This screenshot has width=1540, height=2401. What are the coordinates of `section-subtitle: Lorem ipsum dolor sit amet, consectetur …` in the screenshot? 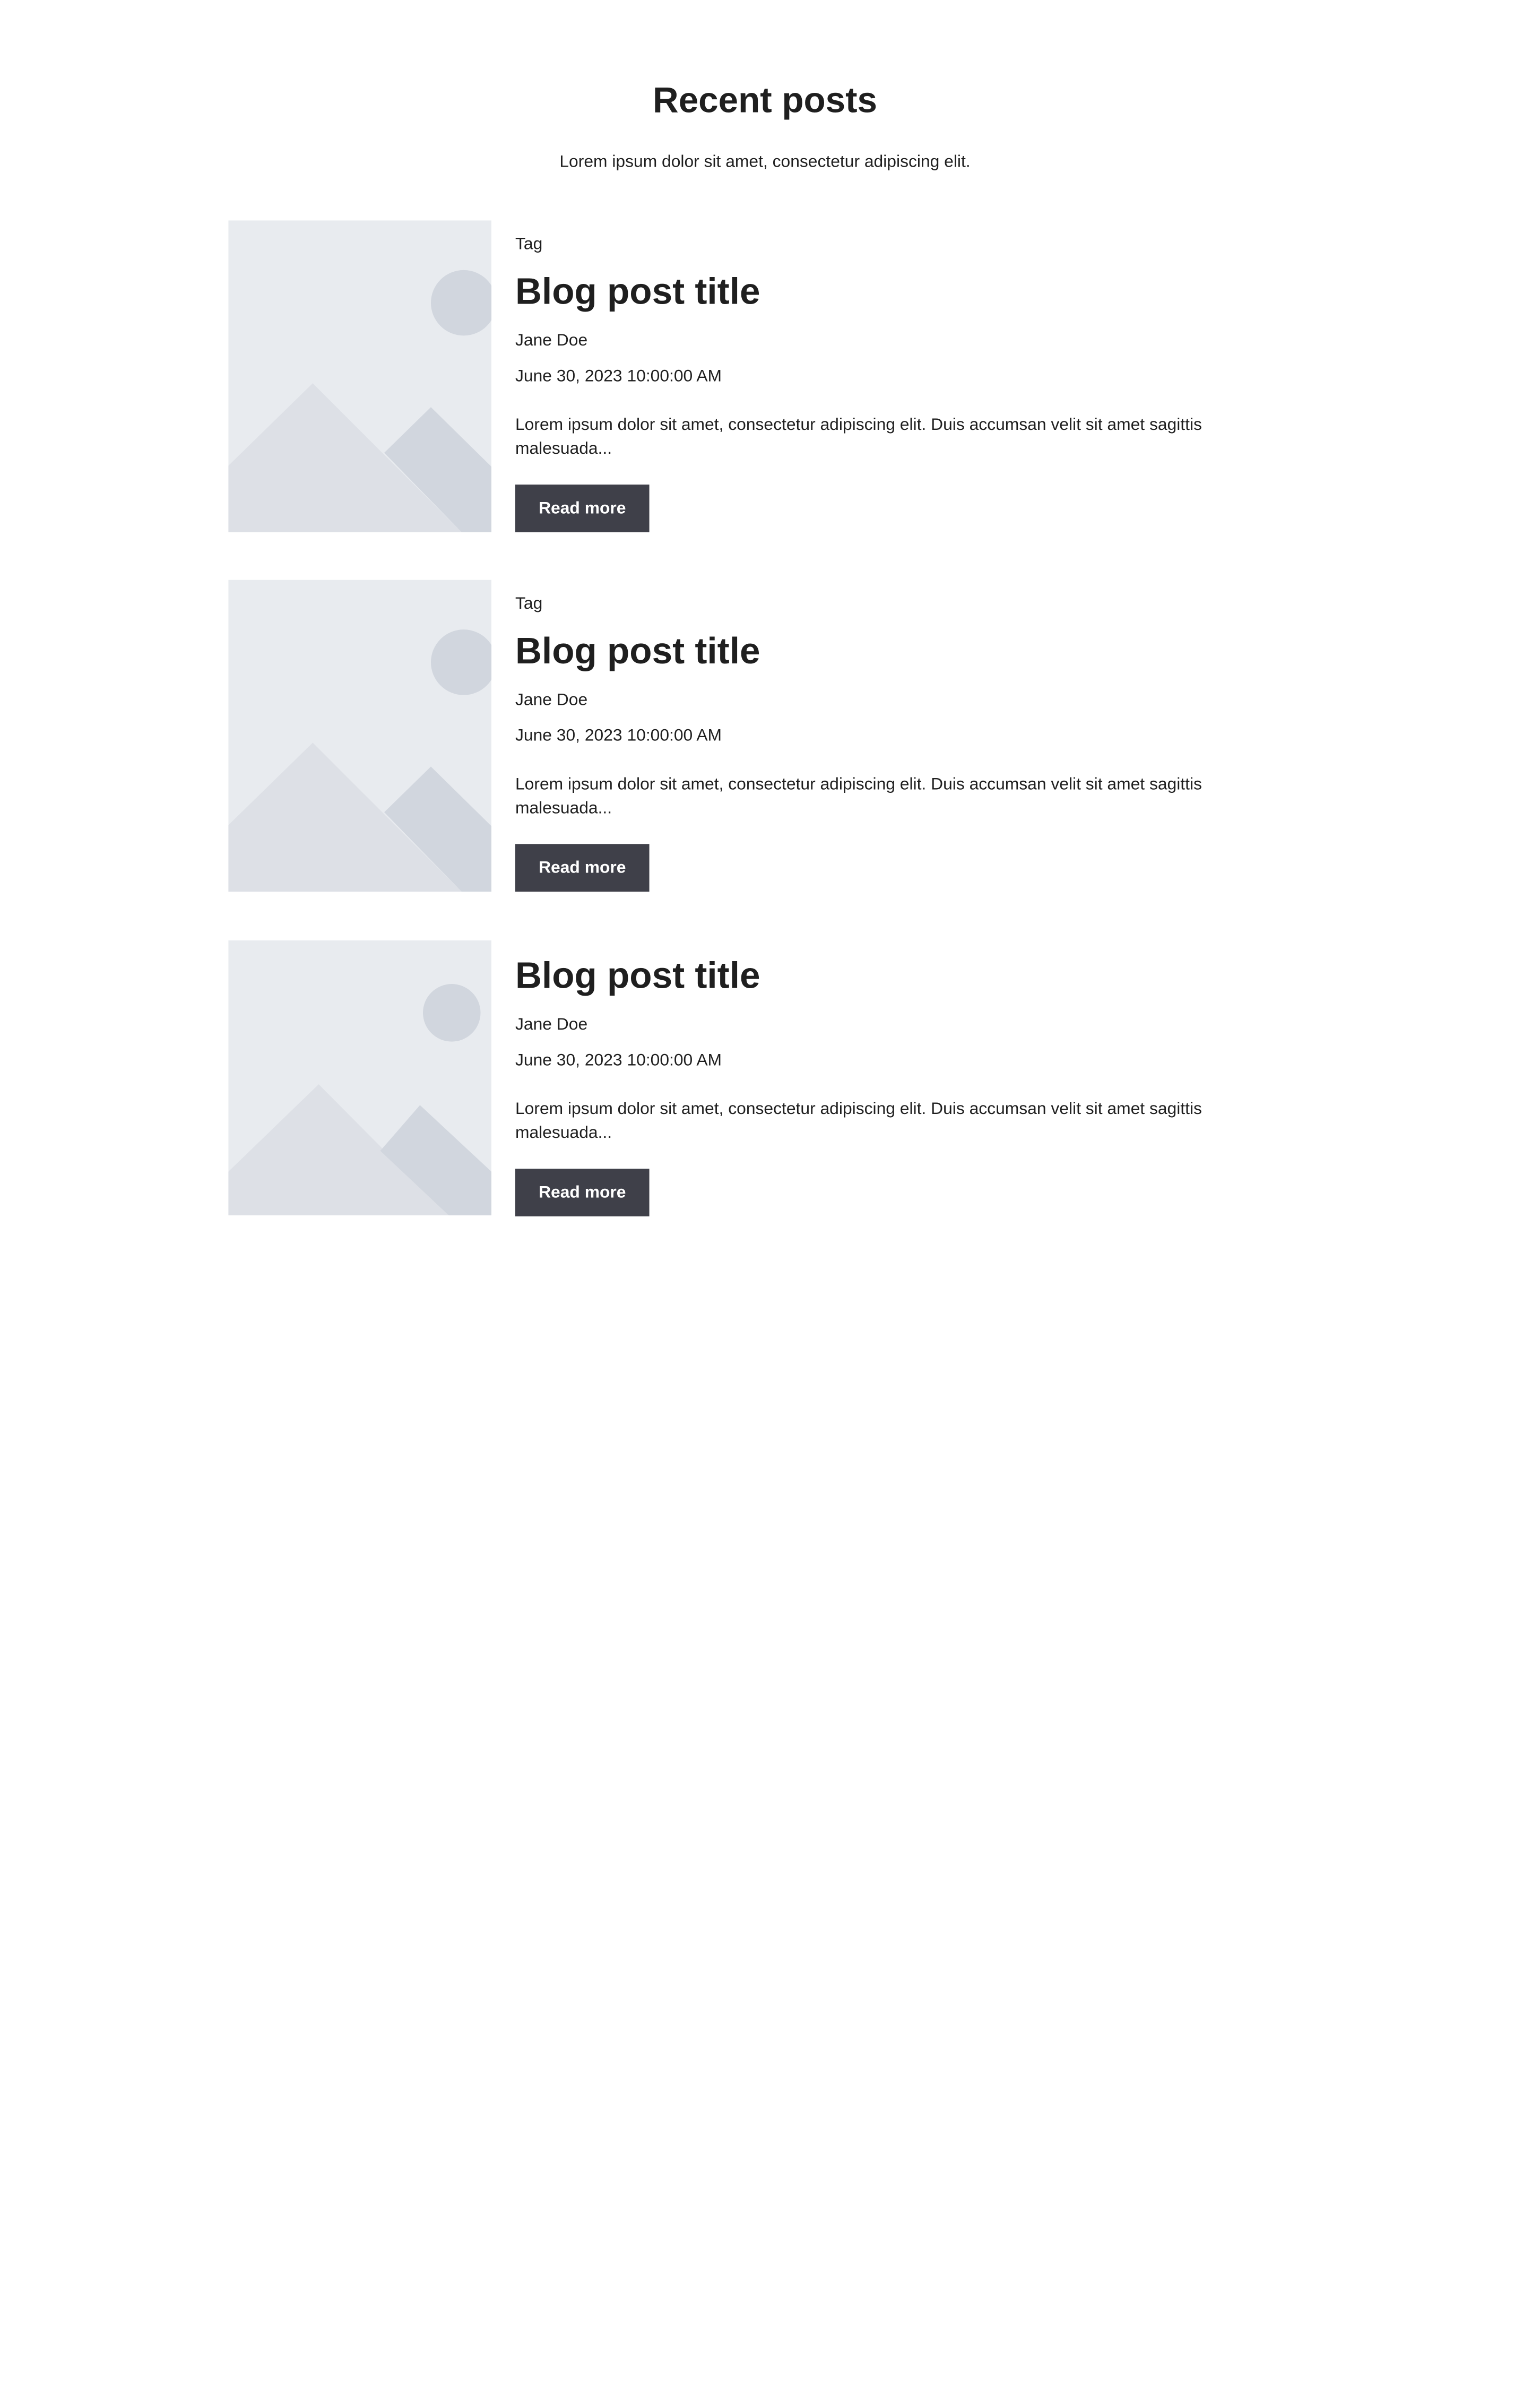 It's located at (765, 162).